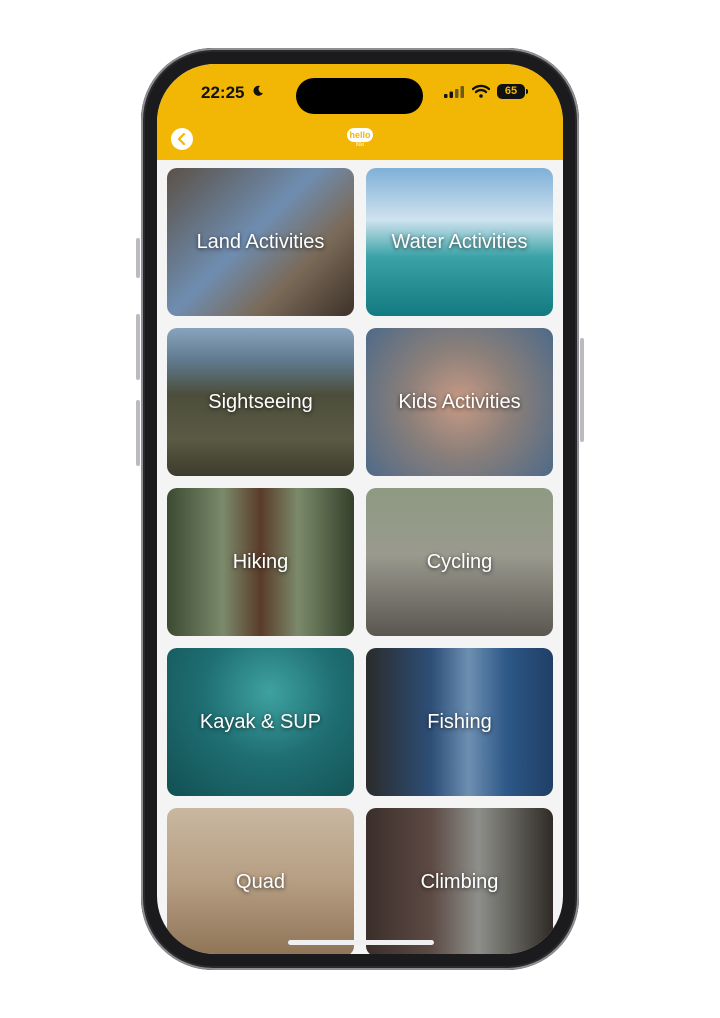  I want to click on action-button, so click(138, 258).